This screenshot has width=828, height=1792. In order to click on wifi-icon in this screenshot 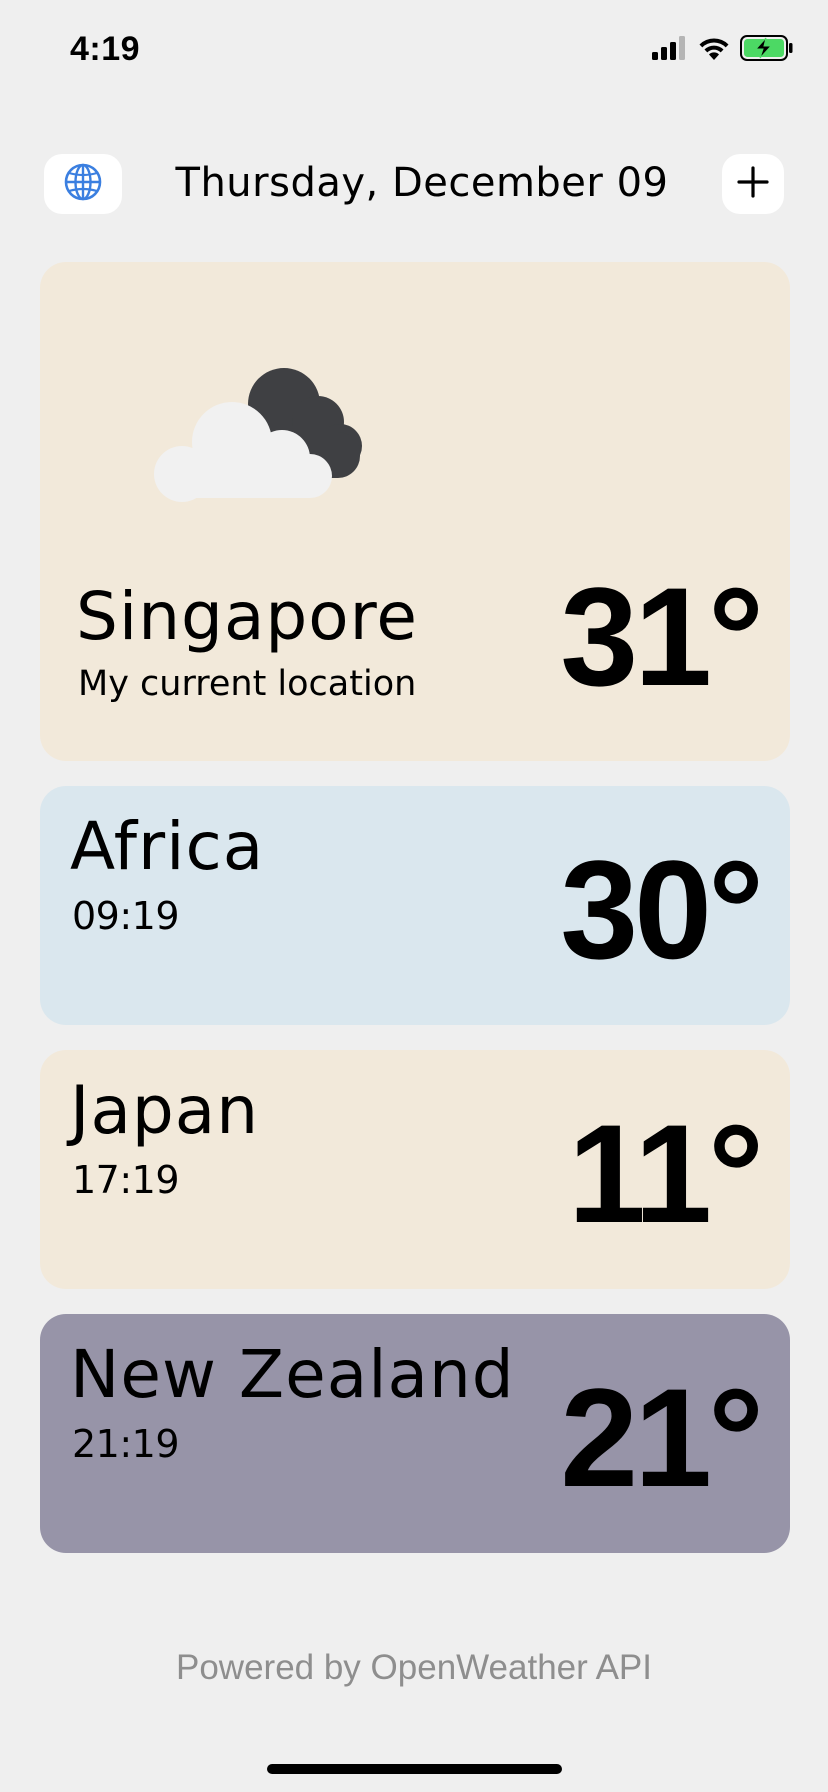, I will do `click(714, 50)`.